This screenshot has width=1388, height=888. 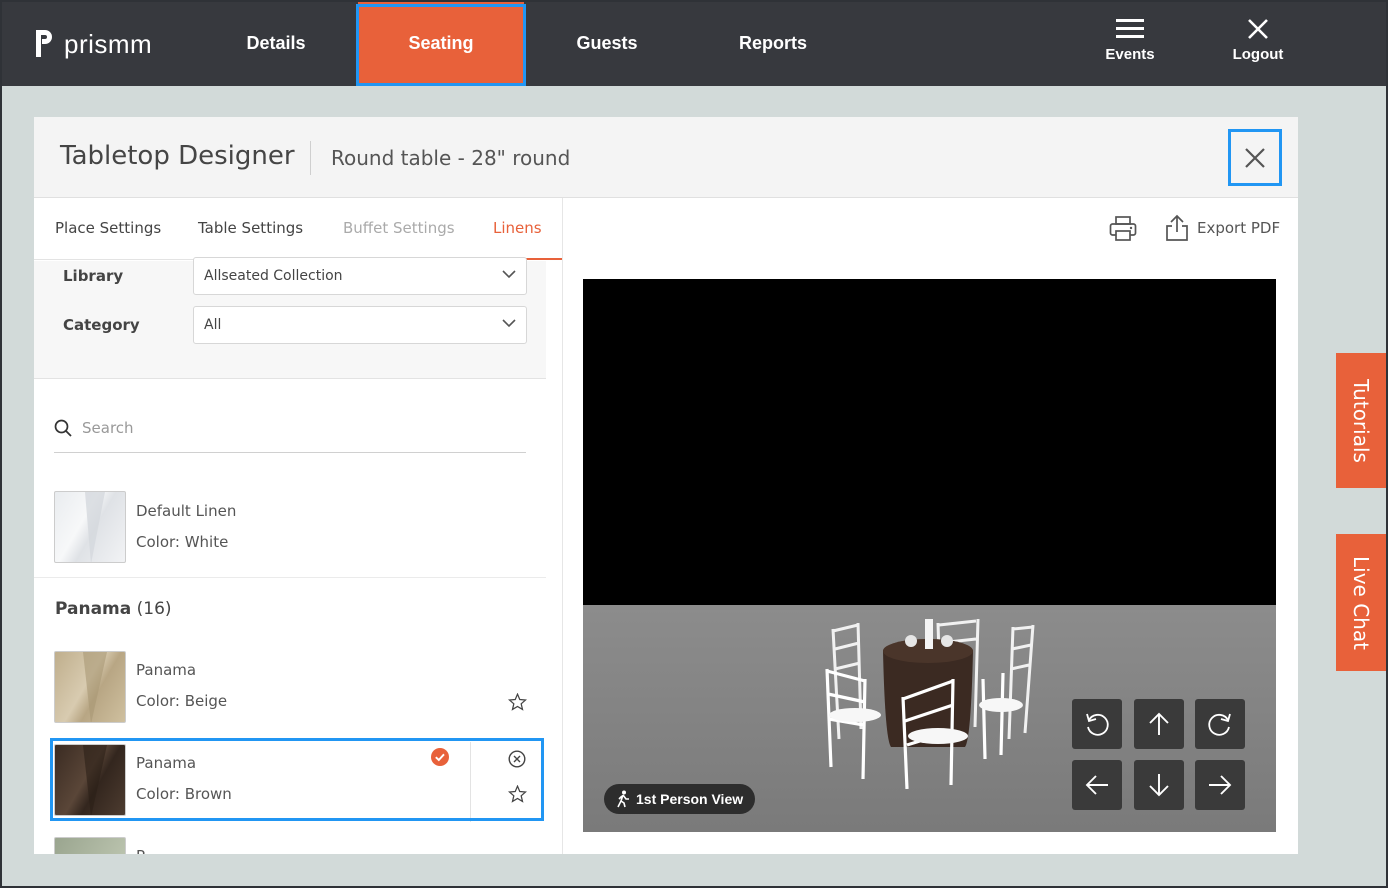 What do you see at coordinates (250, 229) in the screenshot?
I see `tab-table-settings: Table Settings` at bounding box center [250, 229].